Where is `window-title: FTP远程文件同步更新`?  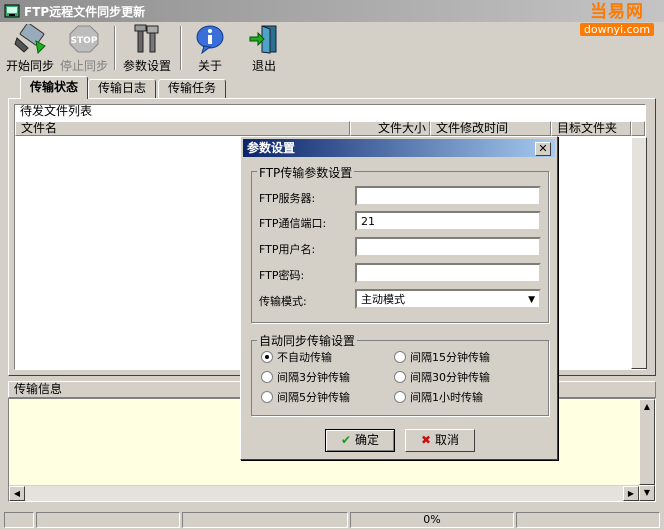
window-title: FTP远程文件同步更新 is located at coordinates (85, 12).